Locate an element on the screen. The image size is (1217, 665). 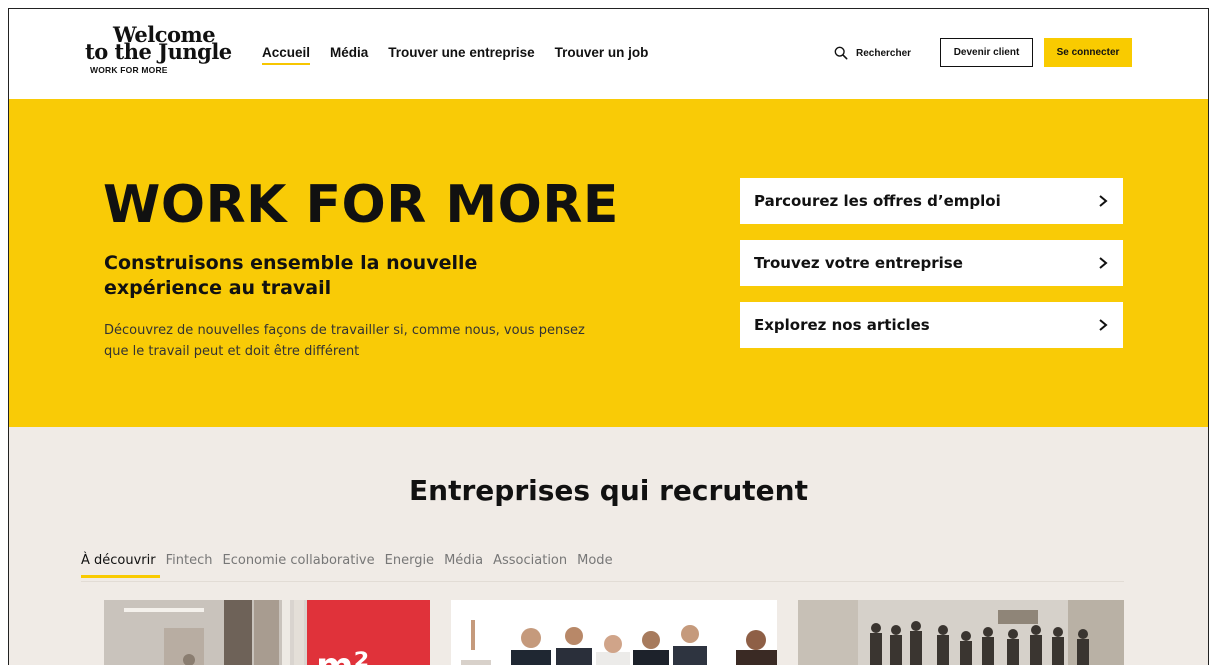
tab-media: Média is located at coordinates (463, 565).